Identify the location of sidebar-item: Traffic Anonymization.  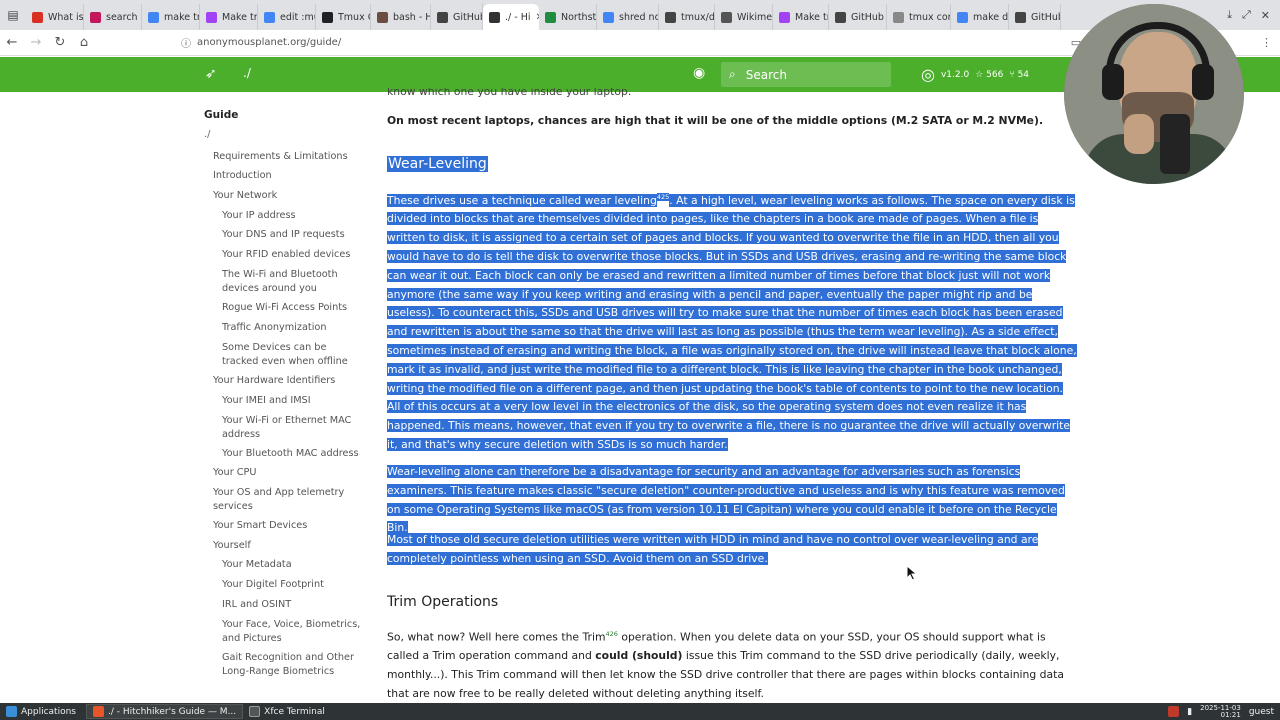
(296, 328).